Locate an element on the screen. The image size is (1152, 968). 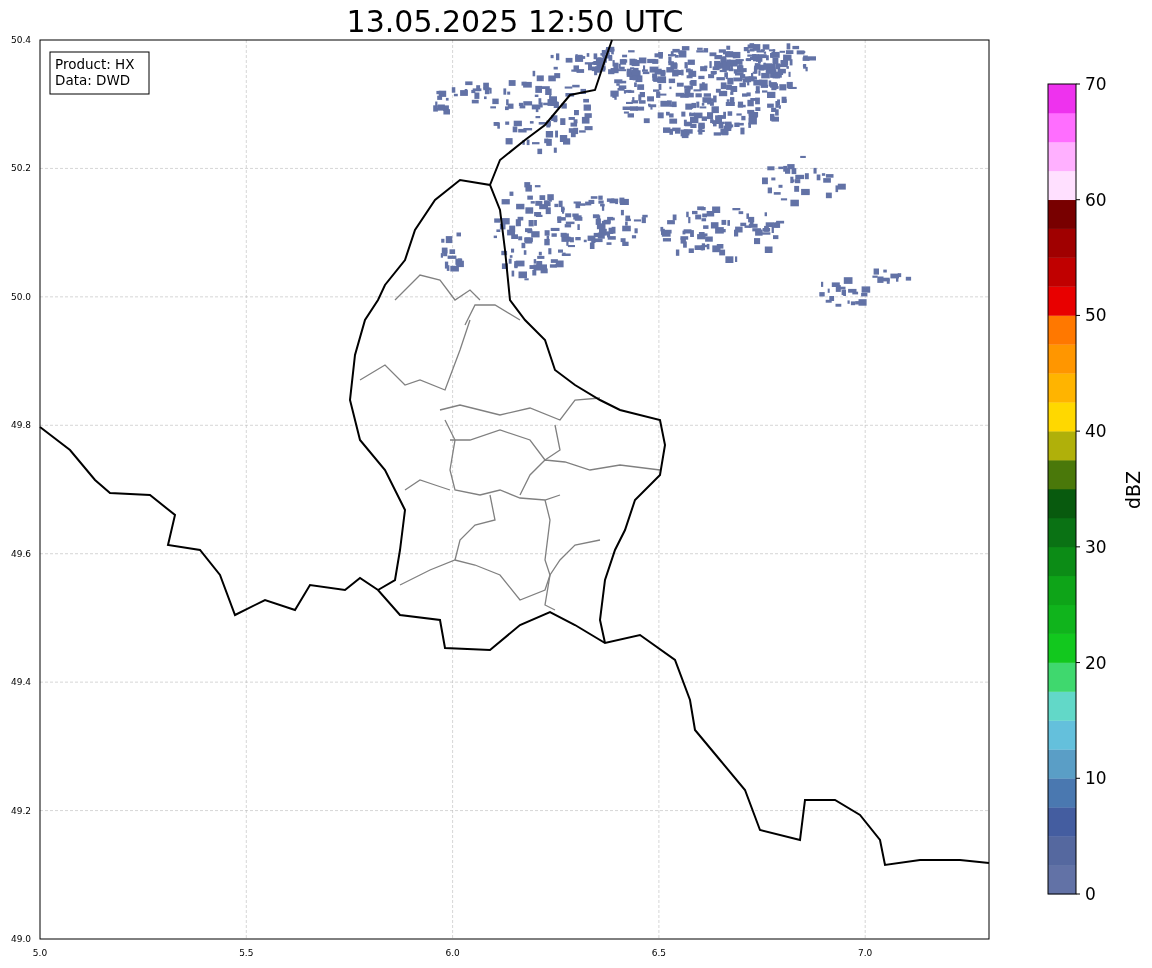
colorbar-tick-label: 50 is located at coordinates (1096, 315).